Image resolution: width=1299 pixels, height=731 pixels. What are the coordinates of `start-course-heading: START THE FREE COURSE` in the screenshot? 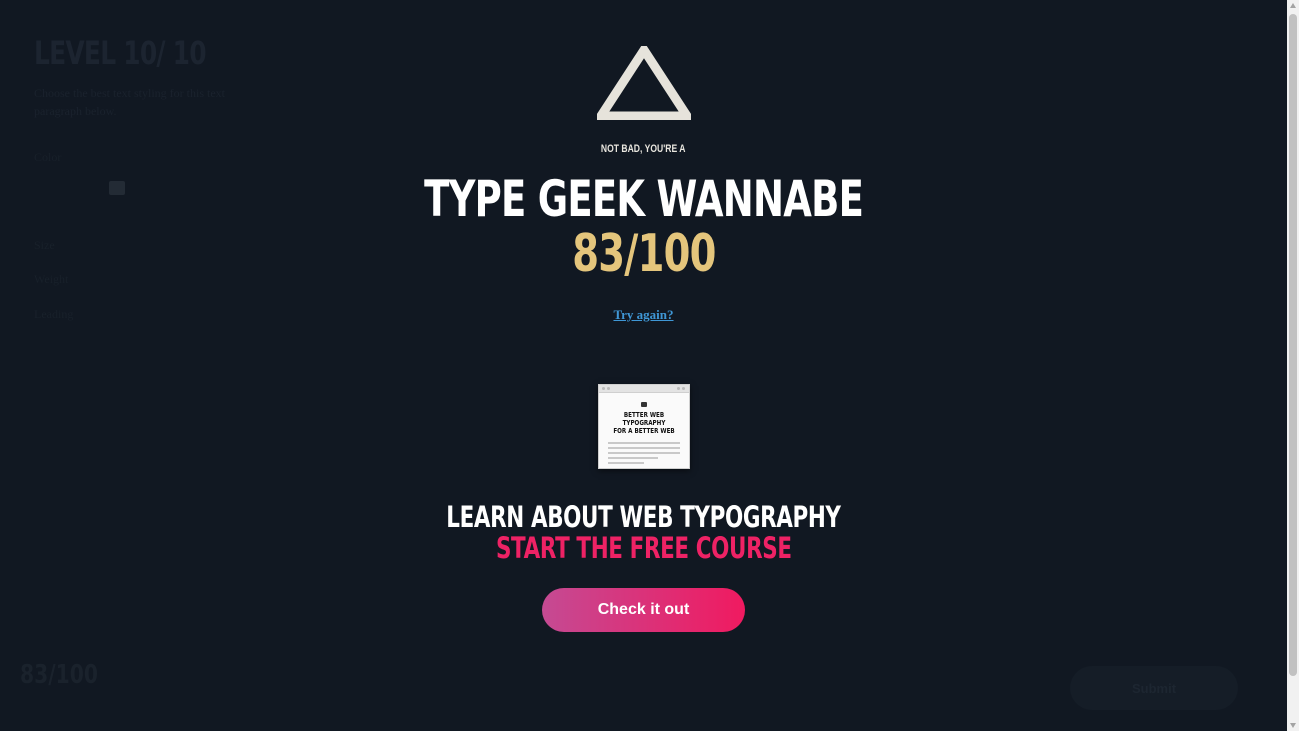 It's located at (643, 548).